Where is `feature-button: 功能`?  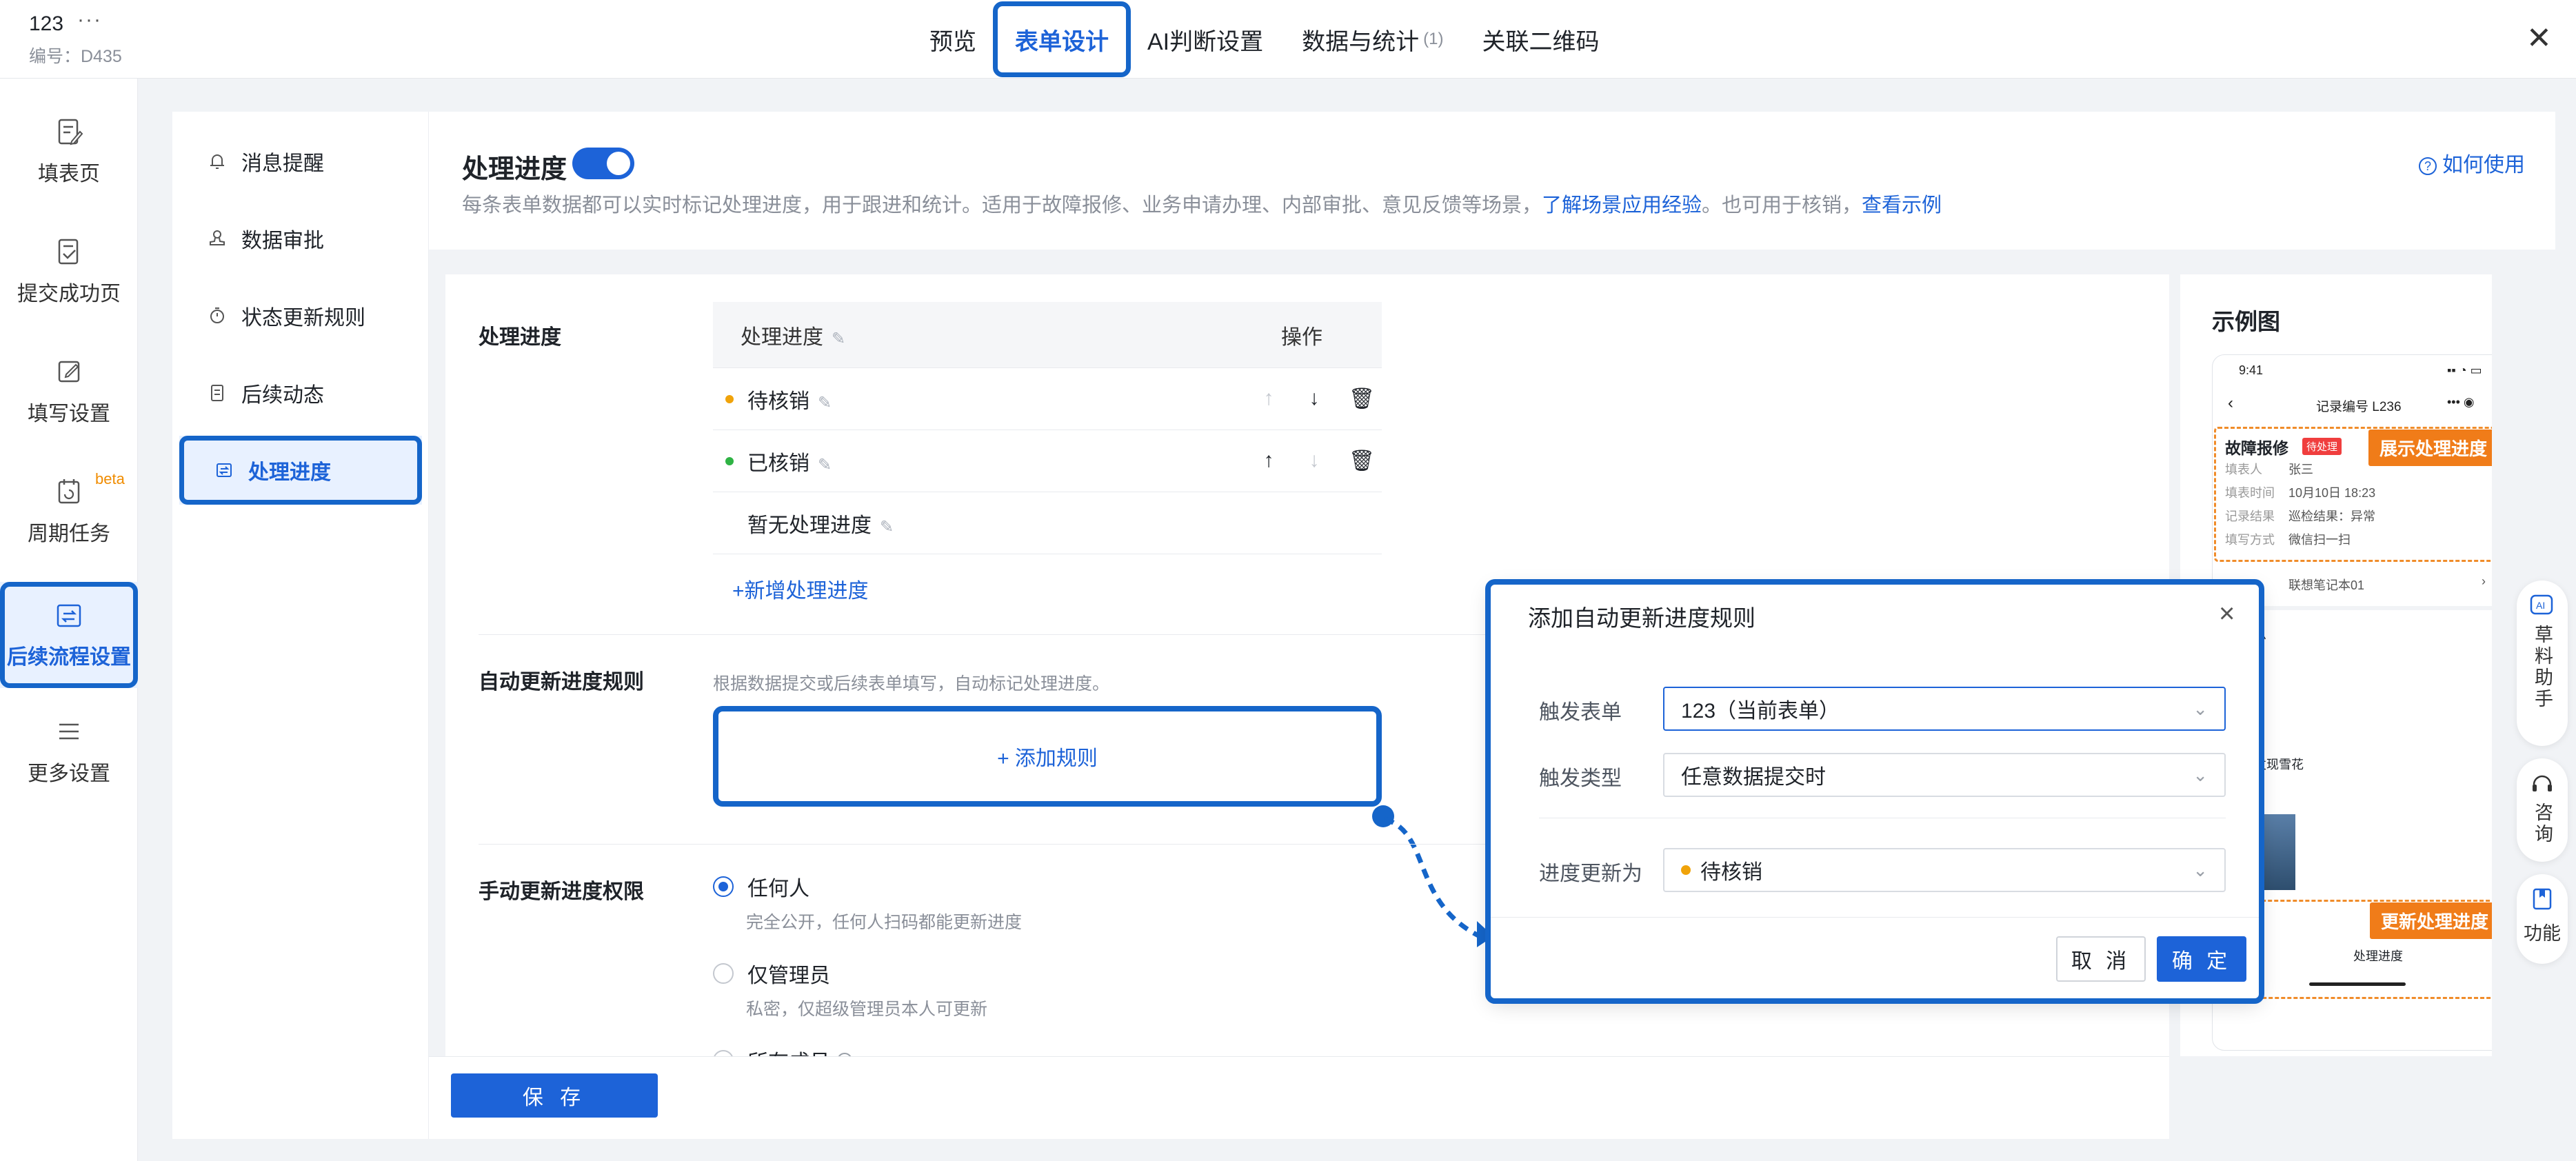
feature-button: 功能 is located at coordinates (2542, 919).